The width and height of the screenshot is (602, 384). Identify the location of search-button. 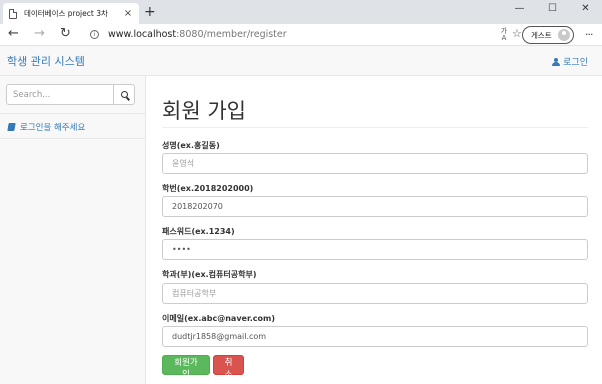
(124, 94).